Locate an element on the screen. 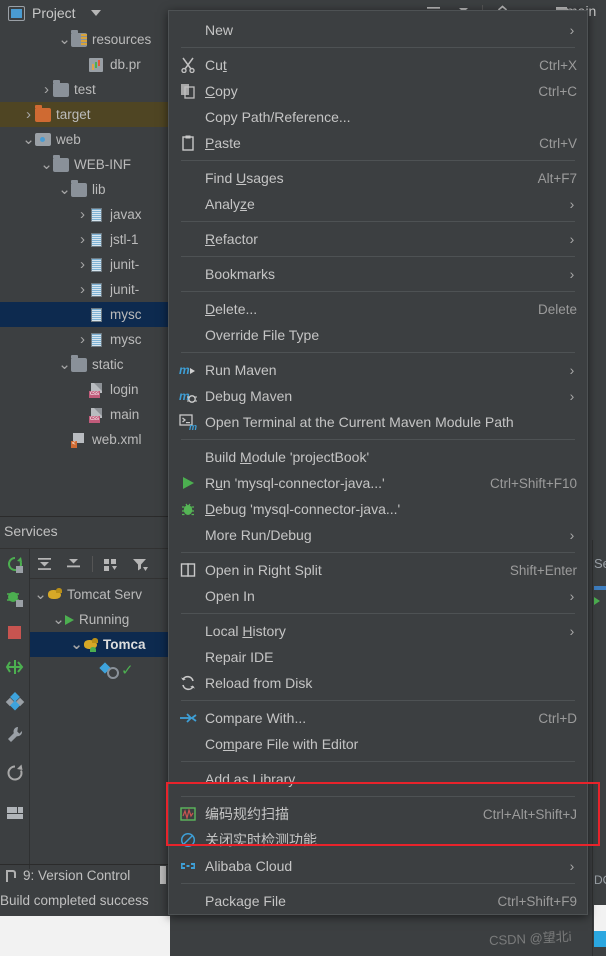  rerun-icon is located at coordinates (15, 565).